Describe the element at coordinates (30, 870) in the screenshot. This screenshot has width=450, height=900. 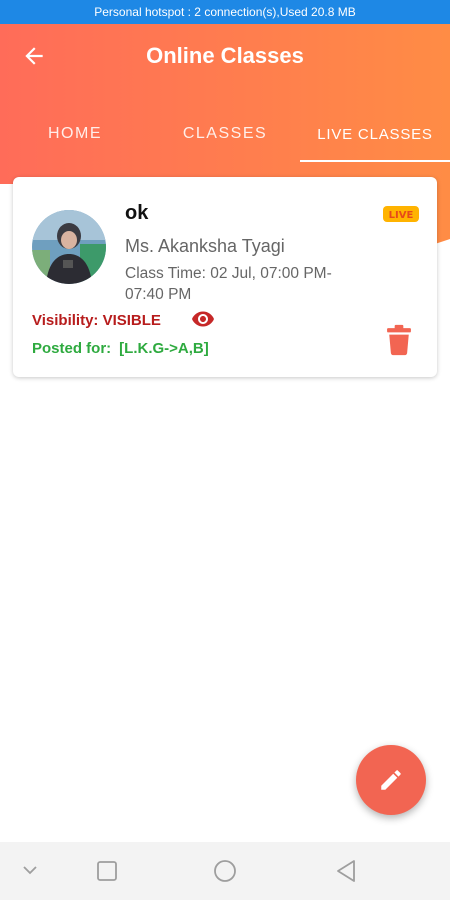
I see `chevron-down-icon` at that location.